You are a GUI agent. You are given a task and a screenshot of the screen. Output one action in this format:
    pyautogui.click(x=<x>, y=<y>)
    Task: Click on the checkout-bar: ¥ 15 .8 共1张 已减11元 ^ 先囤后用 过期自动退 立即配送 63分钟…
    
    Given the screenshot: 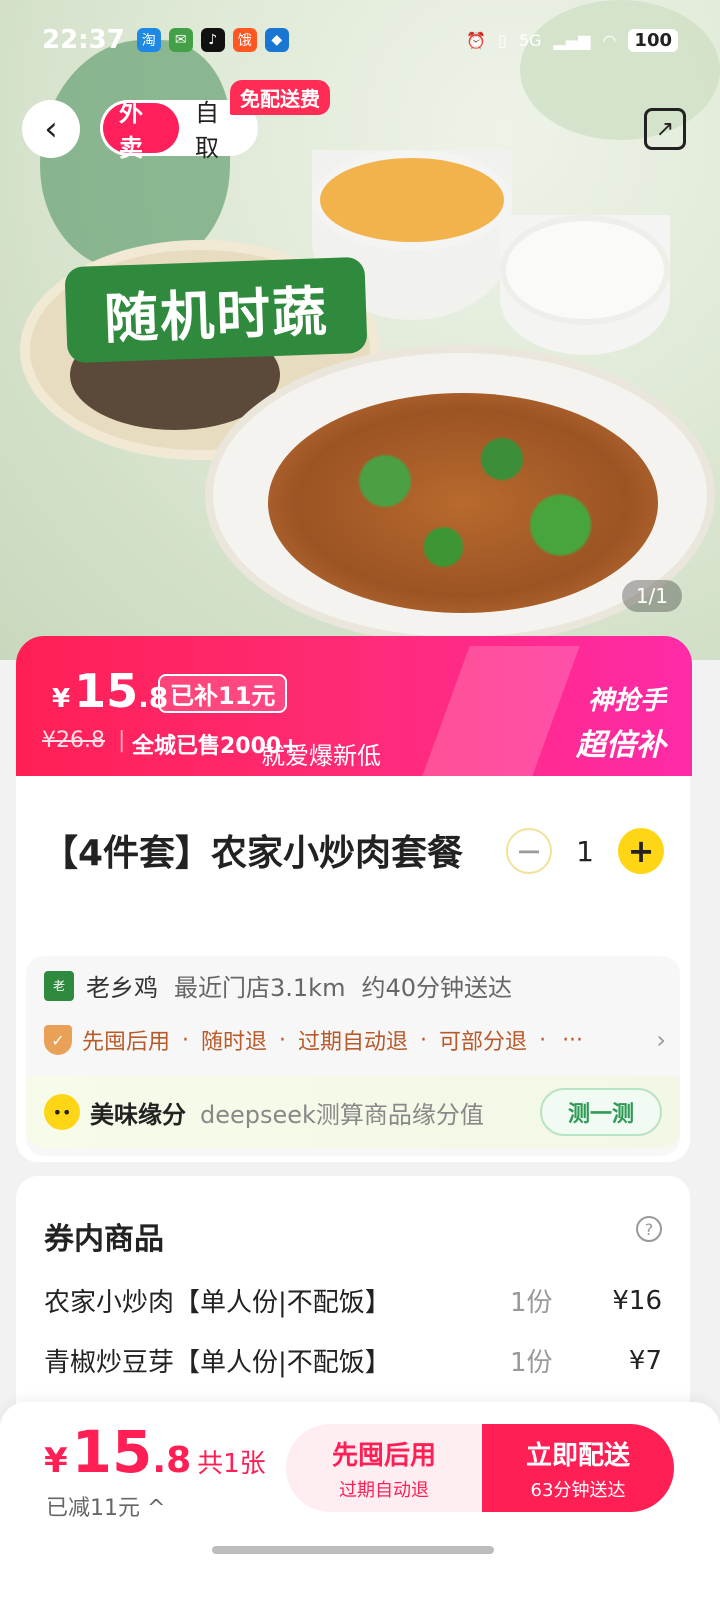 What is the action you would take?
    pyautogui.click(x=360, y=1501)
    